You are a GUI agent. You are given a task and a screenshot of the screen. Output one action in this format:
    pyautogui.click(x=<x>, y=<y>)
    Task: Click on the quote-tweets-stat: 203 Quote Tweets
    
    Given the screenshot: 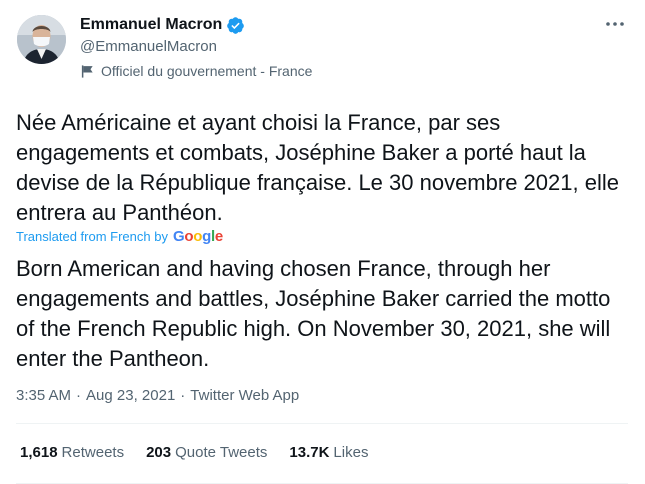 What is the action you would take?
    pyautogui.click(x=206, y=452)
    